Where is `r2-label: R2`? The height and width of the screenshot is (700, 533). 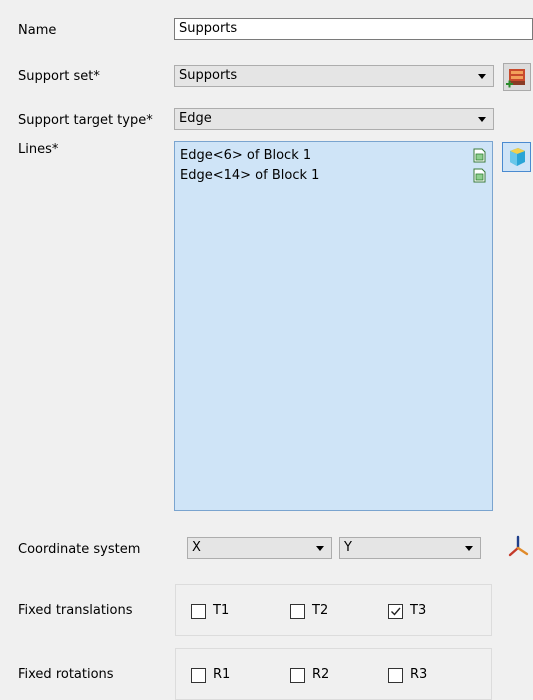 r2-label: R2 is located at coordinates (321, 674).